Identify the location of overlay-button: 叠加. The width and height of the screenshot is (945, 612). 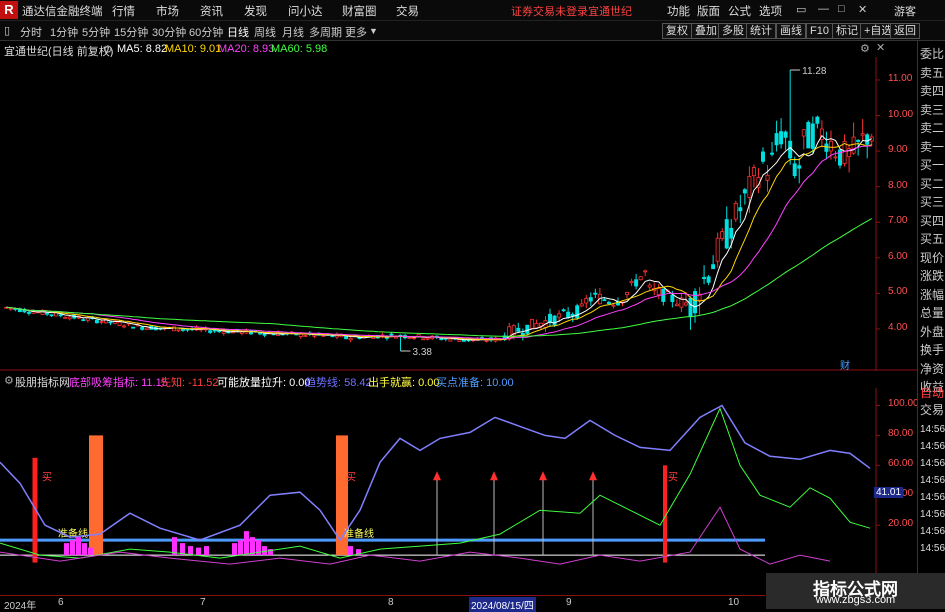
(706, 31).